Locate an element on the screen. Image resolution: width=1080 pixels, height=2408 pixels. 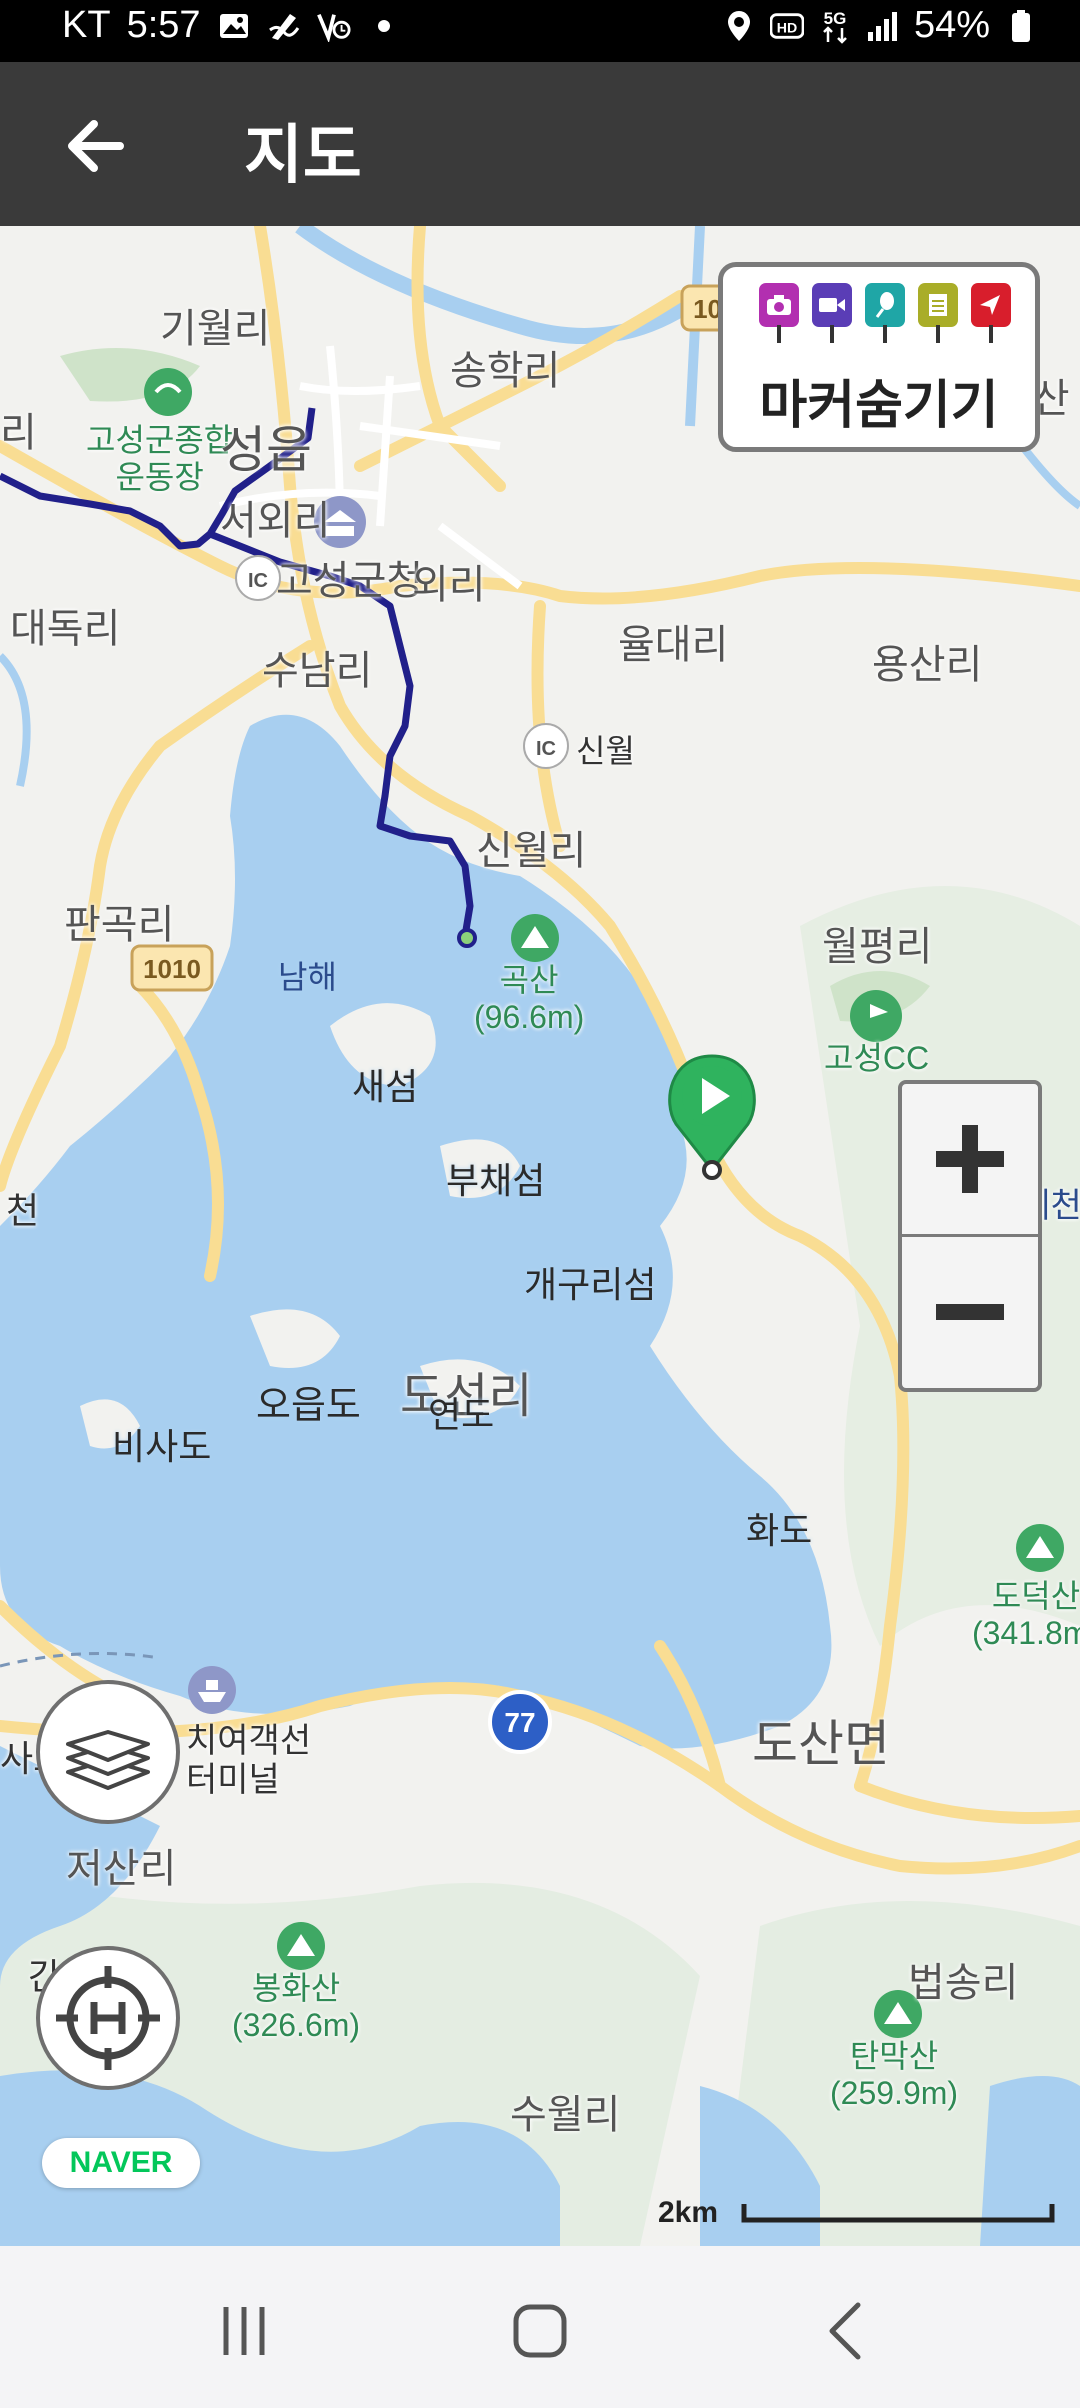
5g-icon: 5G is located at coordinates (835, 26).